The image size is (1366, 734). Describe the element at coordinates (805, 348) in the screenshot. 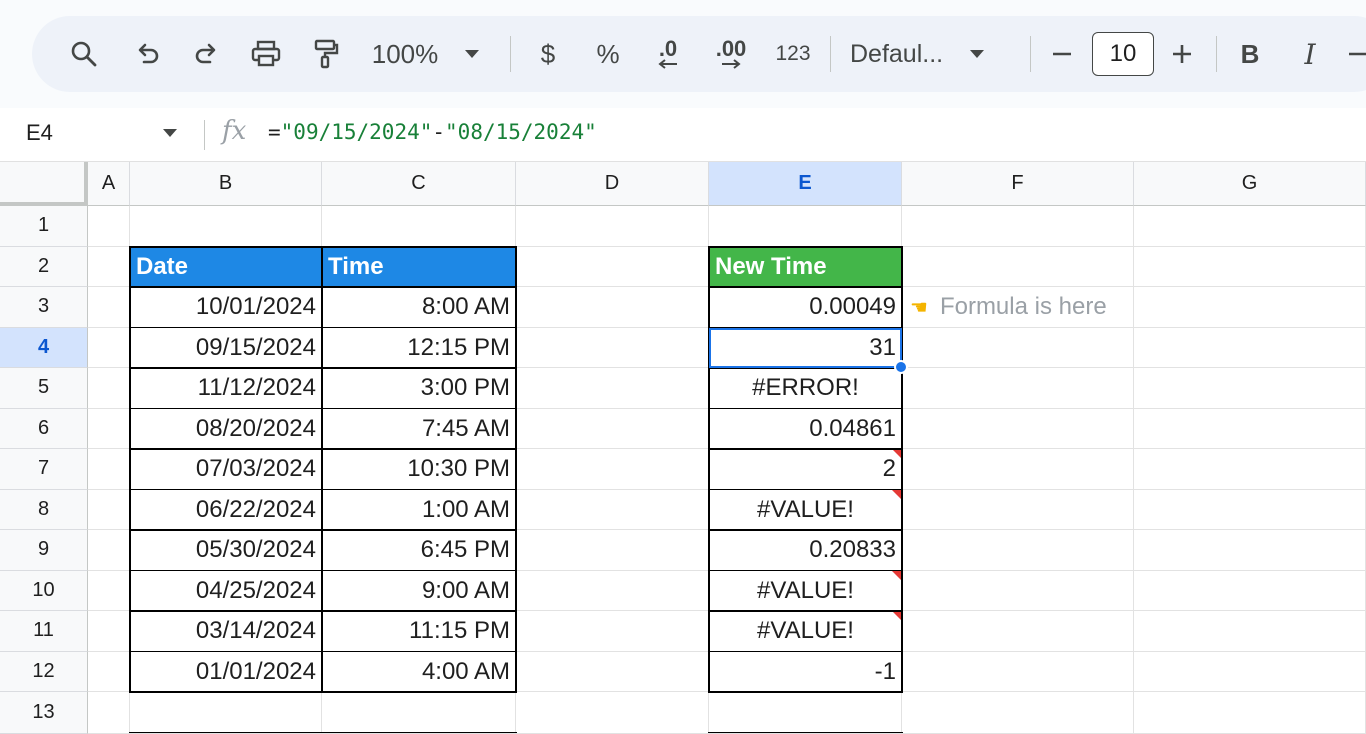

I see `new-time-cell: 31` at that location.